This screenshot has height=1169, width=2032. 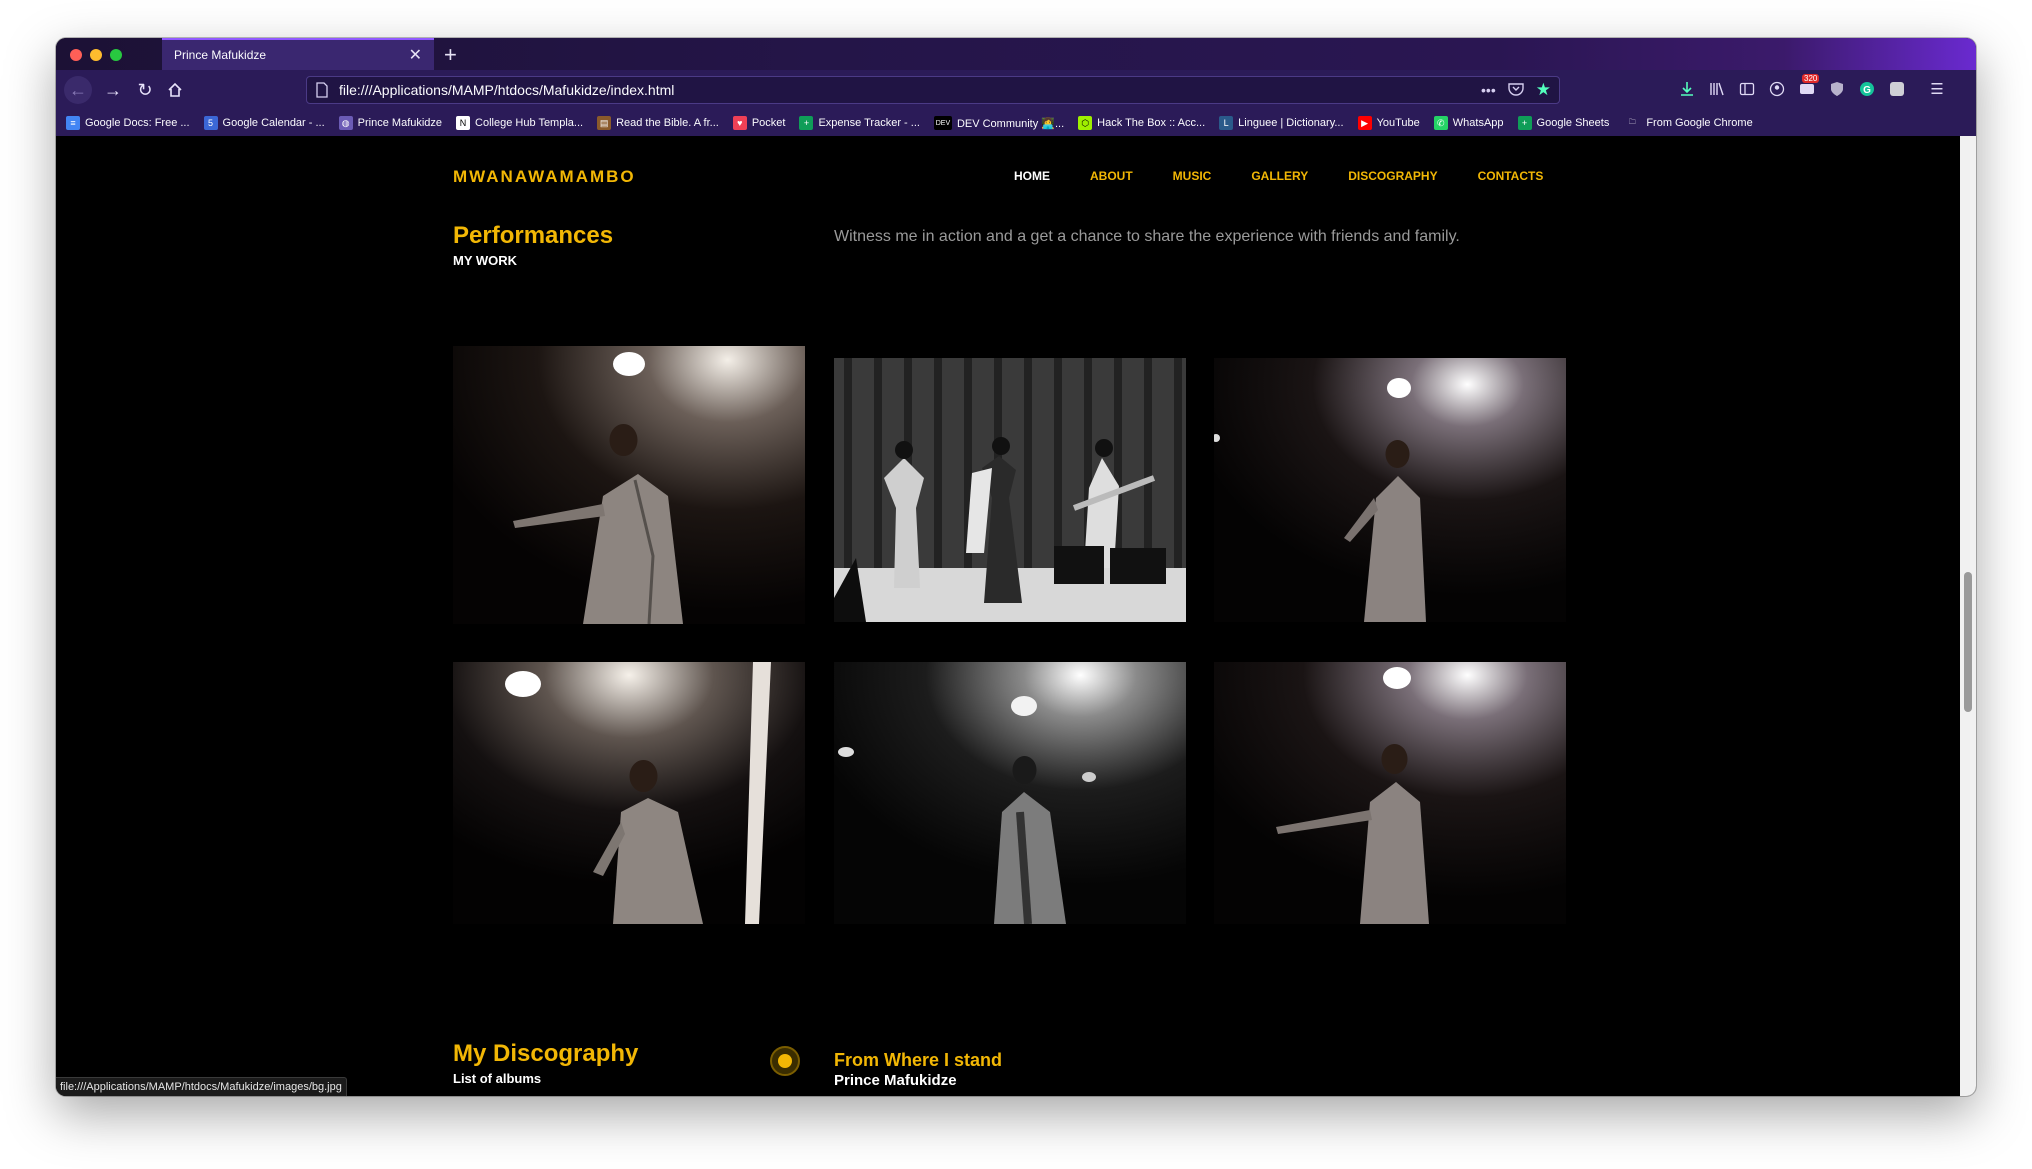 What do you see at coordinates (1392, 176) in the screenshot?
I see `nav-link-discography: DISCOGRAPHY` at bounding box center [1392, 176].